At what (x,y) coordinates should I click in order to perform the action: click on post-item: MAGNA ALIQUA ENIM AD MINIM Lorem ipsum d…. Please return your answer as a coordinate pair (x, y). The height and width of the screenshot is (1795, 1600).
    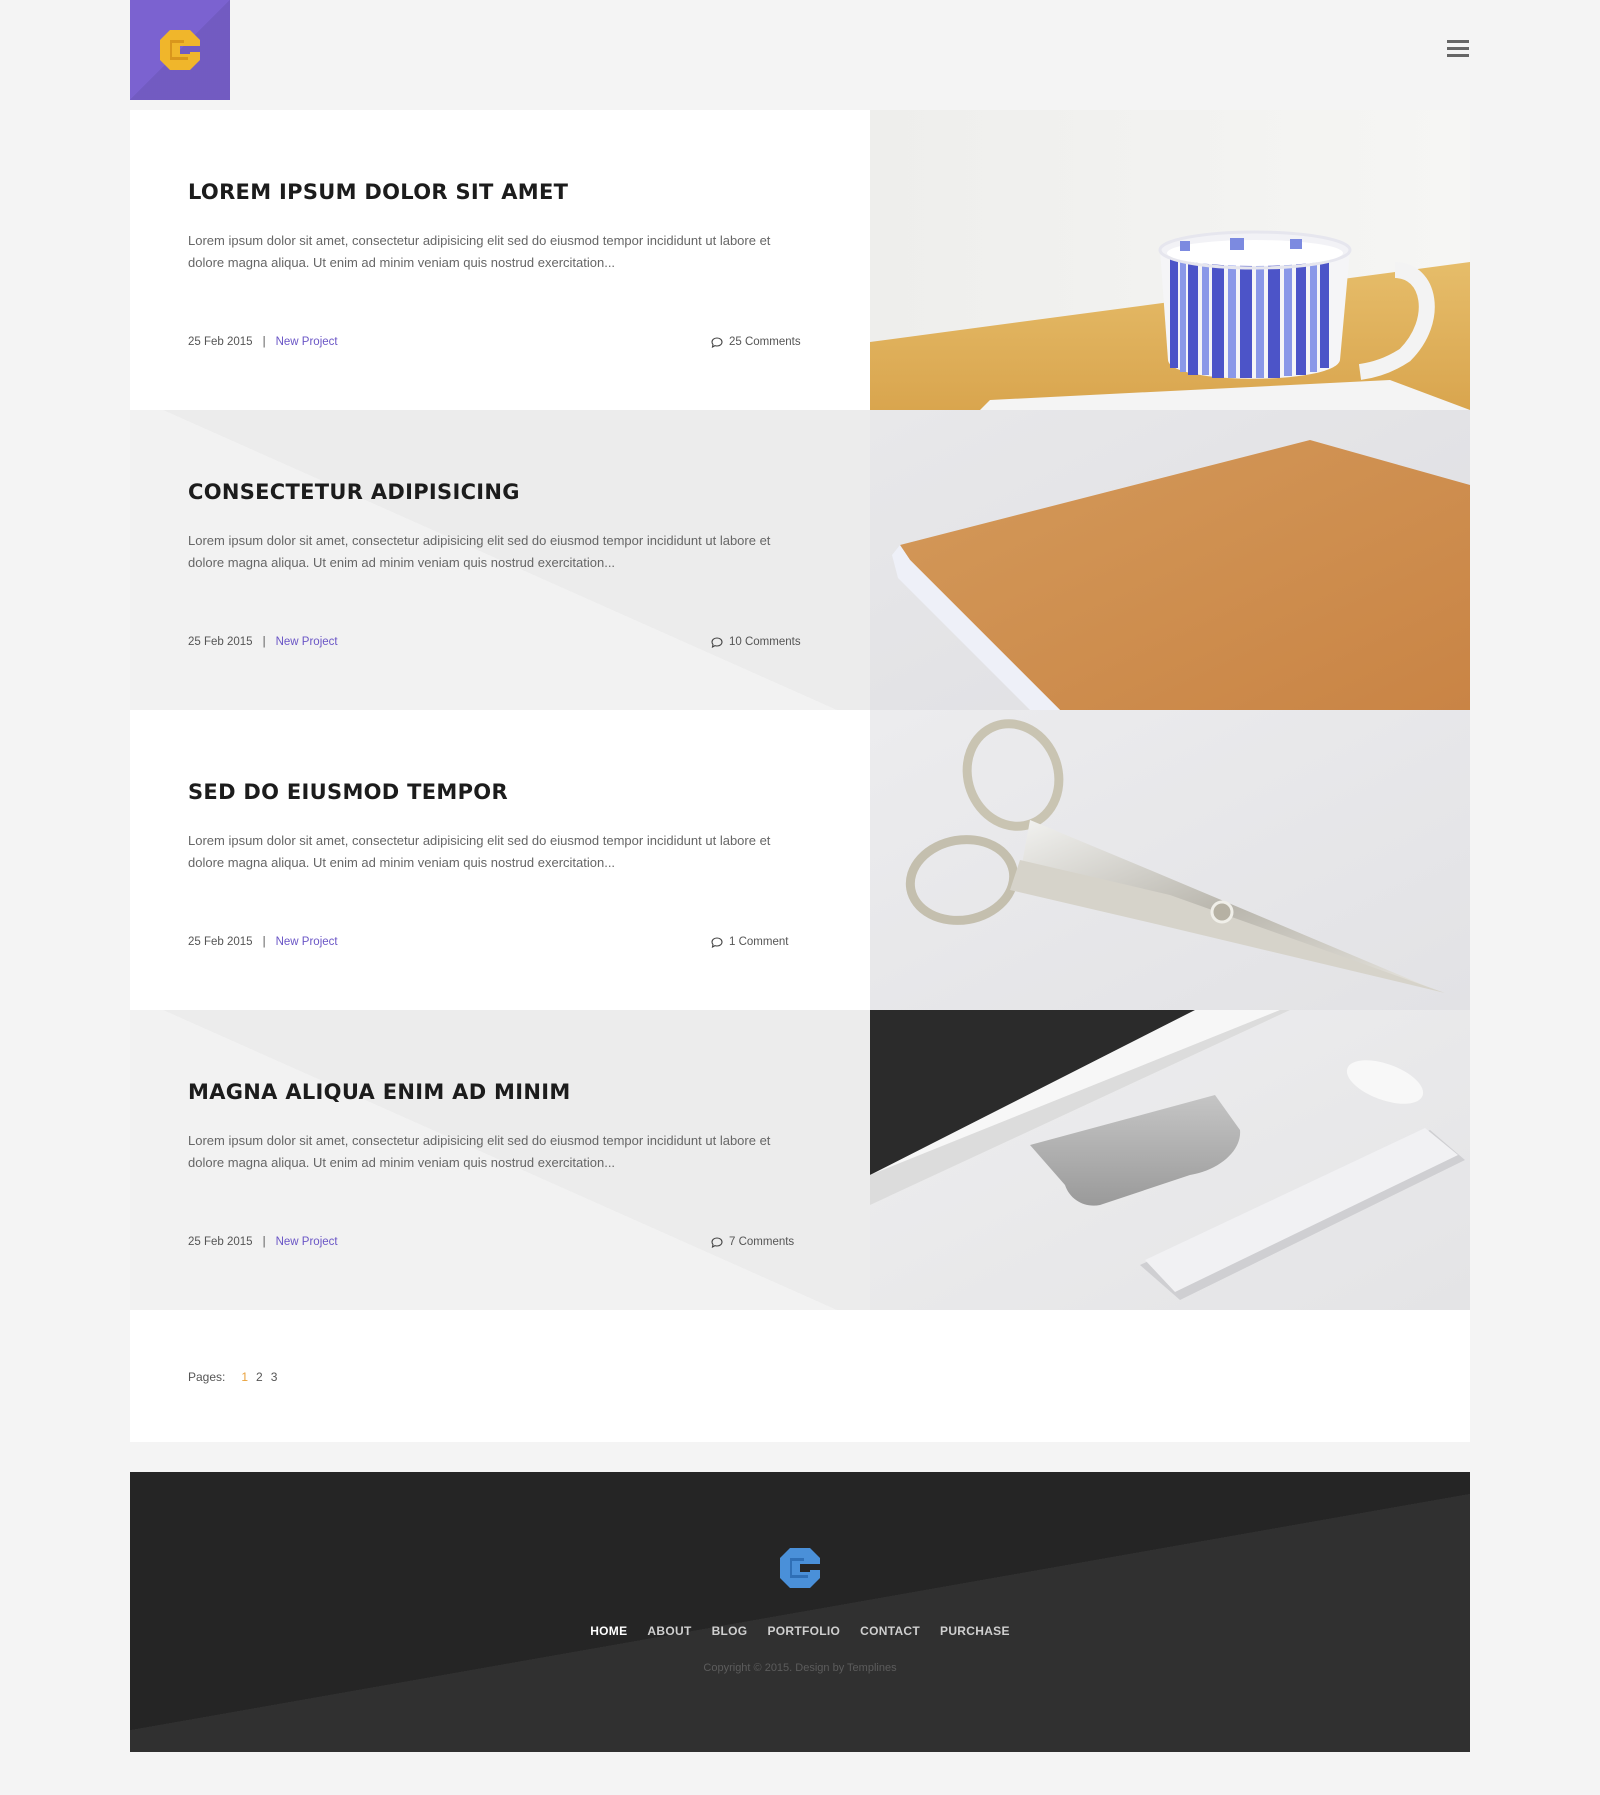
    Looking at the image, I should click on (800, 1160).